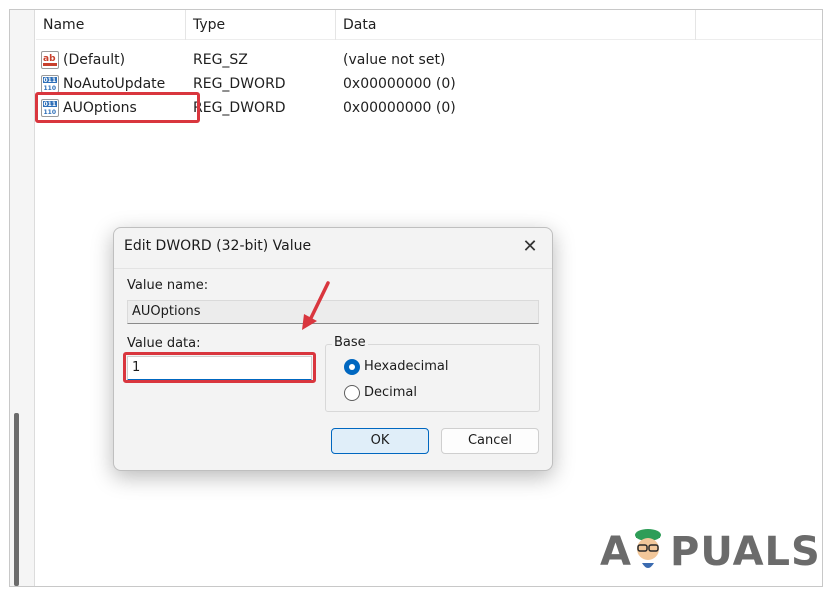 The image size is (832, 595). Describe the element at coordinates (432, 378) in the screenshot. I see `base-groupbox` at that location.